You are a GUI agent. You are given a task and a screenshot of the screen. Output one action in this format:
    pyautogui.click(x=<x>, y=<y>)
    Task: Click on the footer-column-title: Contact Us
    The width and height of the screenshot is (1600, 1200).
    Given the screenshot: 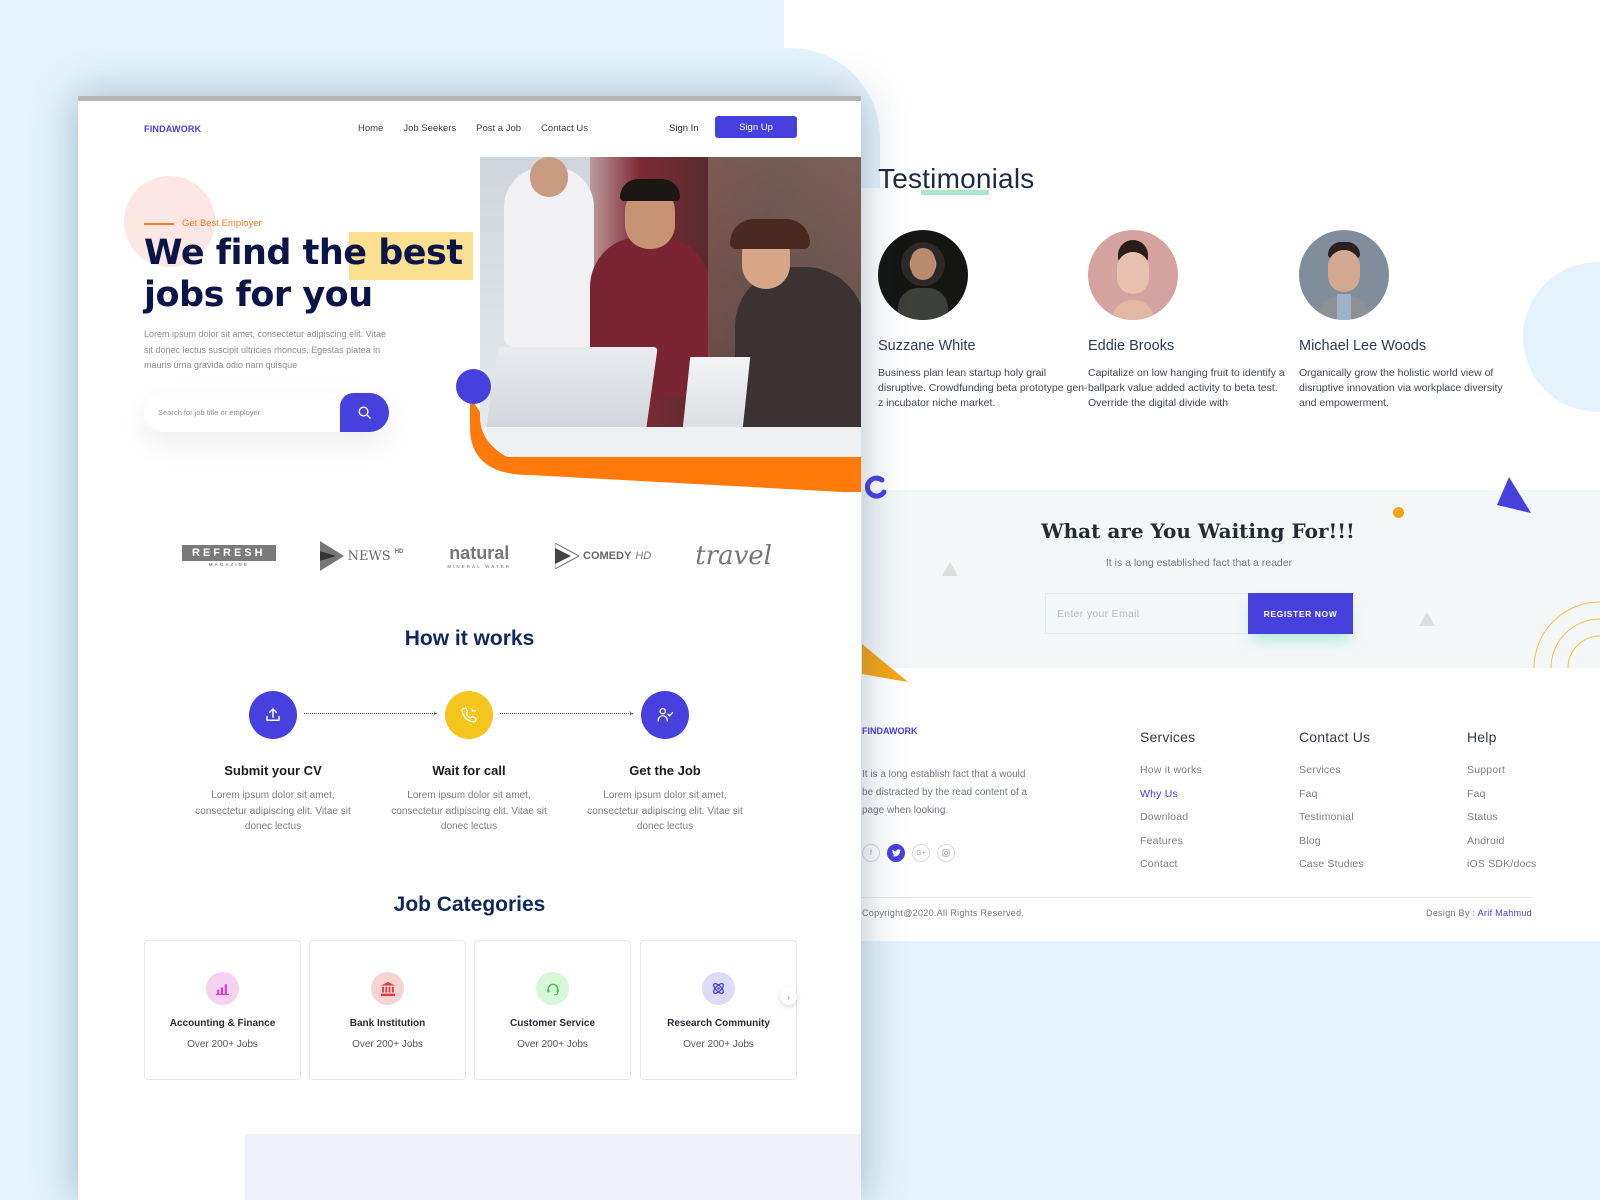 What is the action you would take?
    pyautogui.click(x=1335, y=737)
    